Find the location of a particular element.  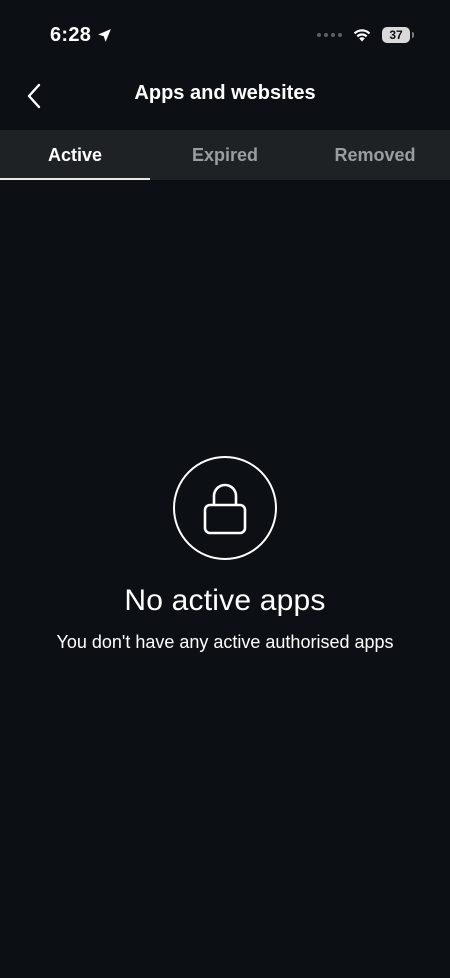

tab-expired-label: Expired is located at coordinates (225, 154).